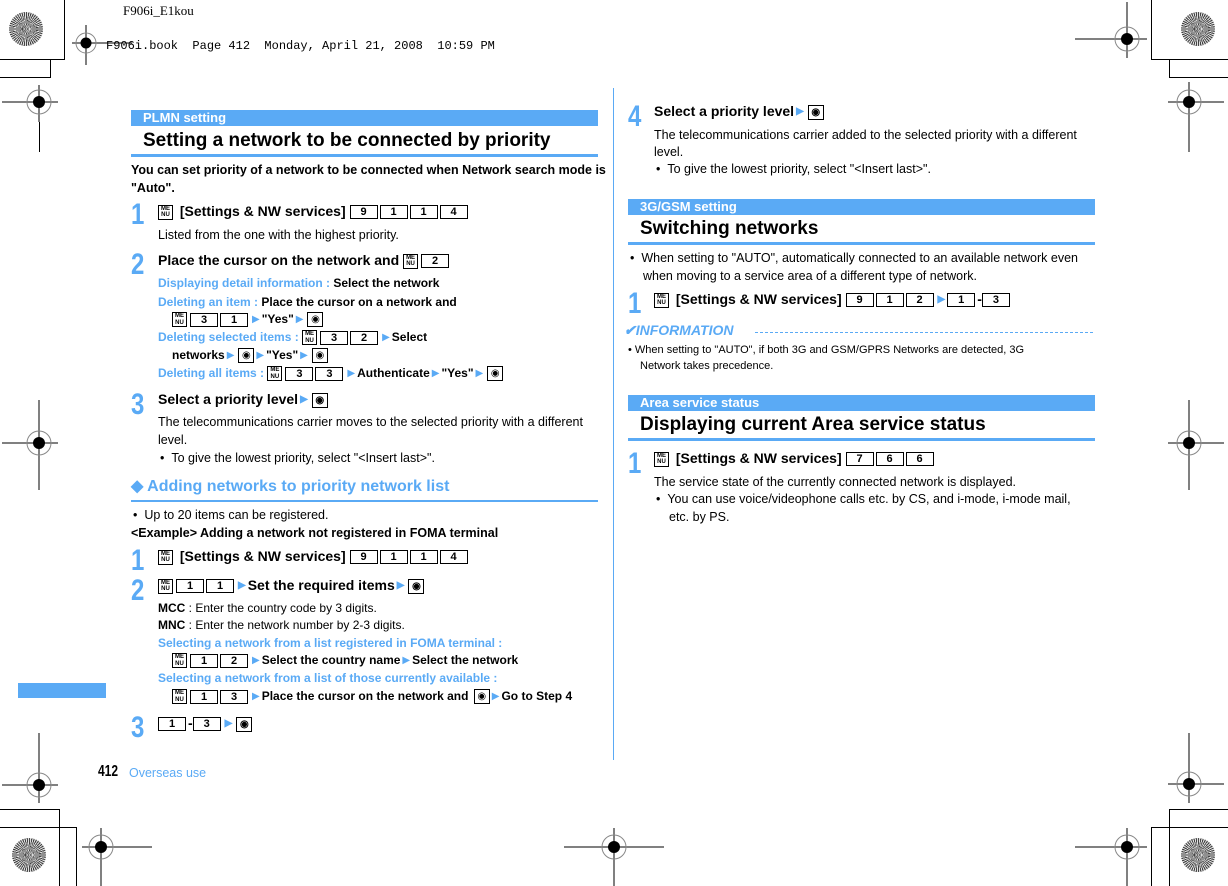 This screenshot has width=1228, height=886. I want to click on key-4: 4, so click(453, 212).